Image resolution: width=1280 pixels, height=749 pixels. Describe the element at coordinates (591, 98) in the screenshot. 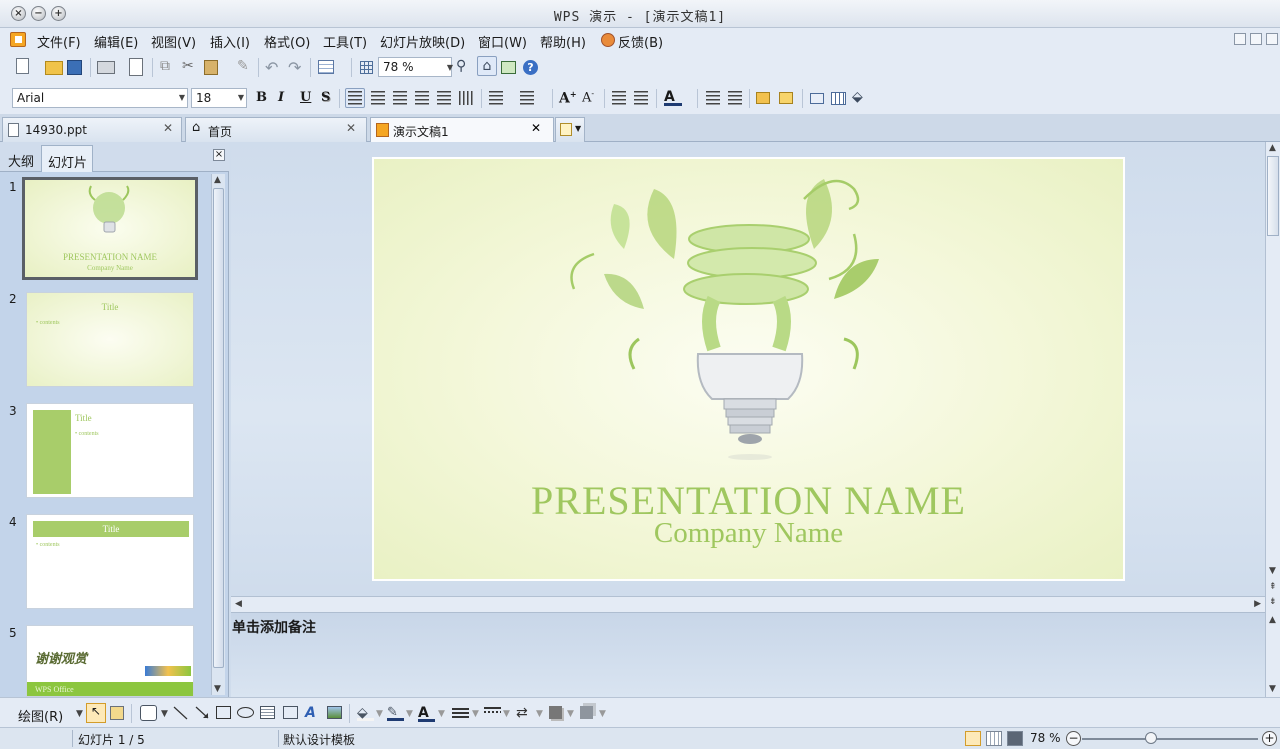

I see `decrease-font-icon: A-` at that location.